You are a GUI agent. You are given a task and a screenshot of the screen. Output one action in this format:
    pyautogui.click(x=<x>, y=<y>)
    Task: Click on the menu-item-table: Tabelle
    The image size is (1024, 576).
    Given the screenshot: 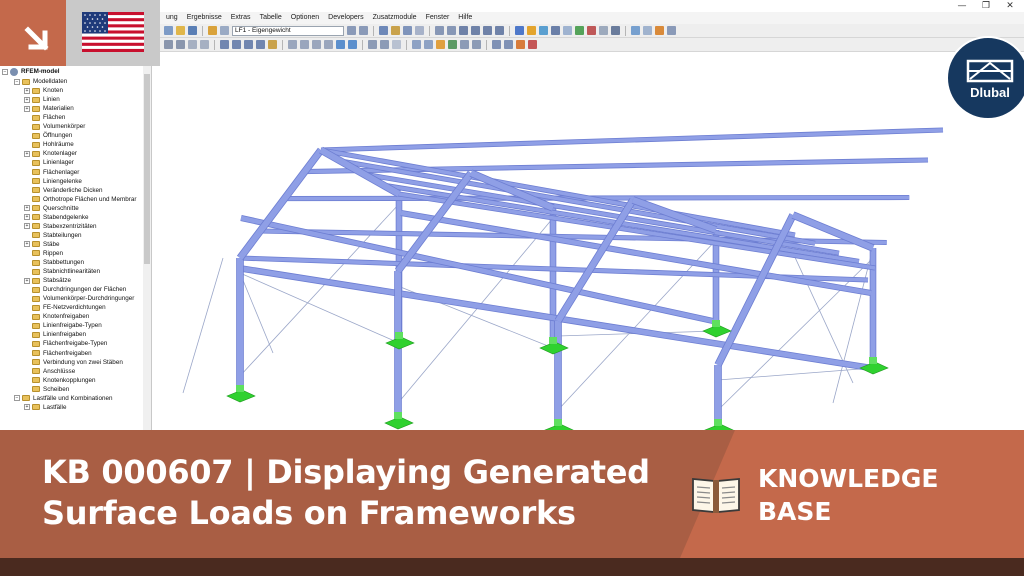 What is the action you would take?
    pyautogui.click(x=271, y=18)
    